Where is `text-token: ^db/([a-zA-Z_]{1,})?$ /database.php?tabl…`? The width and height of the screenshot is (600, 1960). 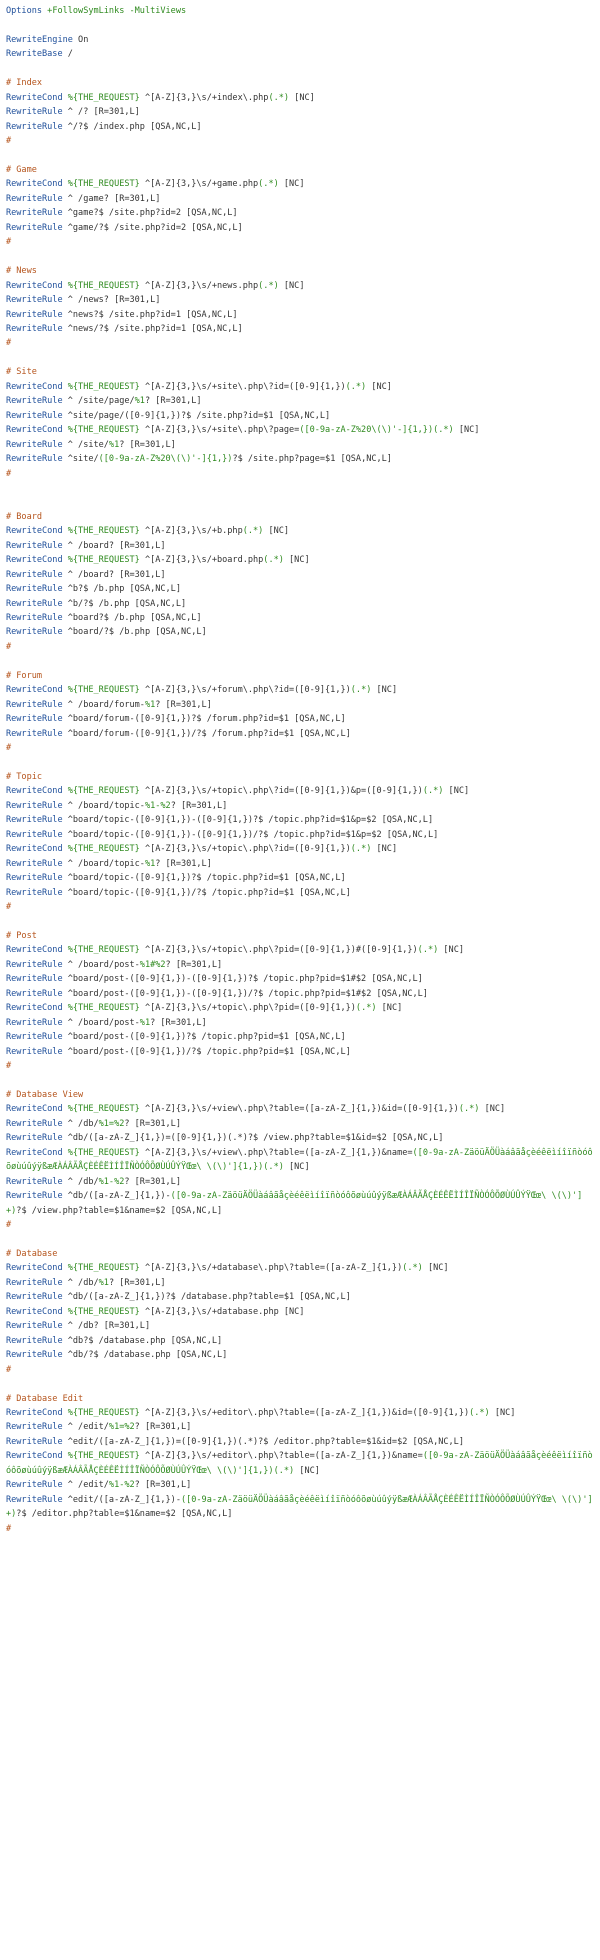 text-token: ^db/([a-zA-Z_]{1,})?$ /database.php?tabl… is located at coordinates (206, 1297).